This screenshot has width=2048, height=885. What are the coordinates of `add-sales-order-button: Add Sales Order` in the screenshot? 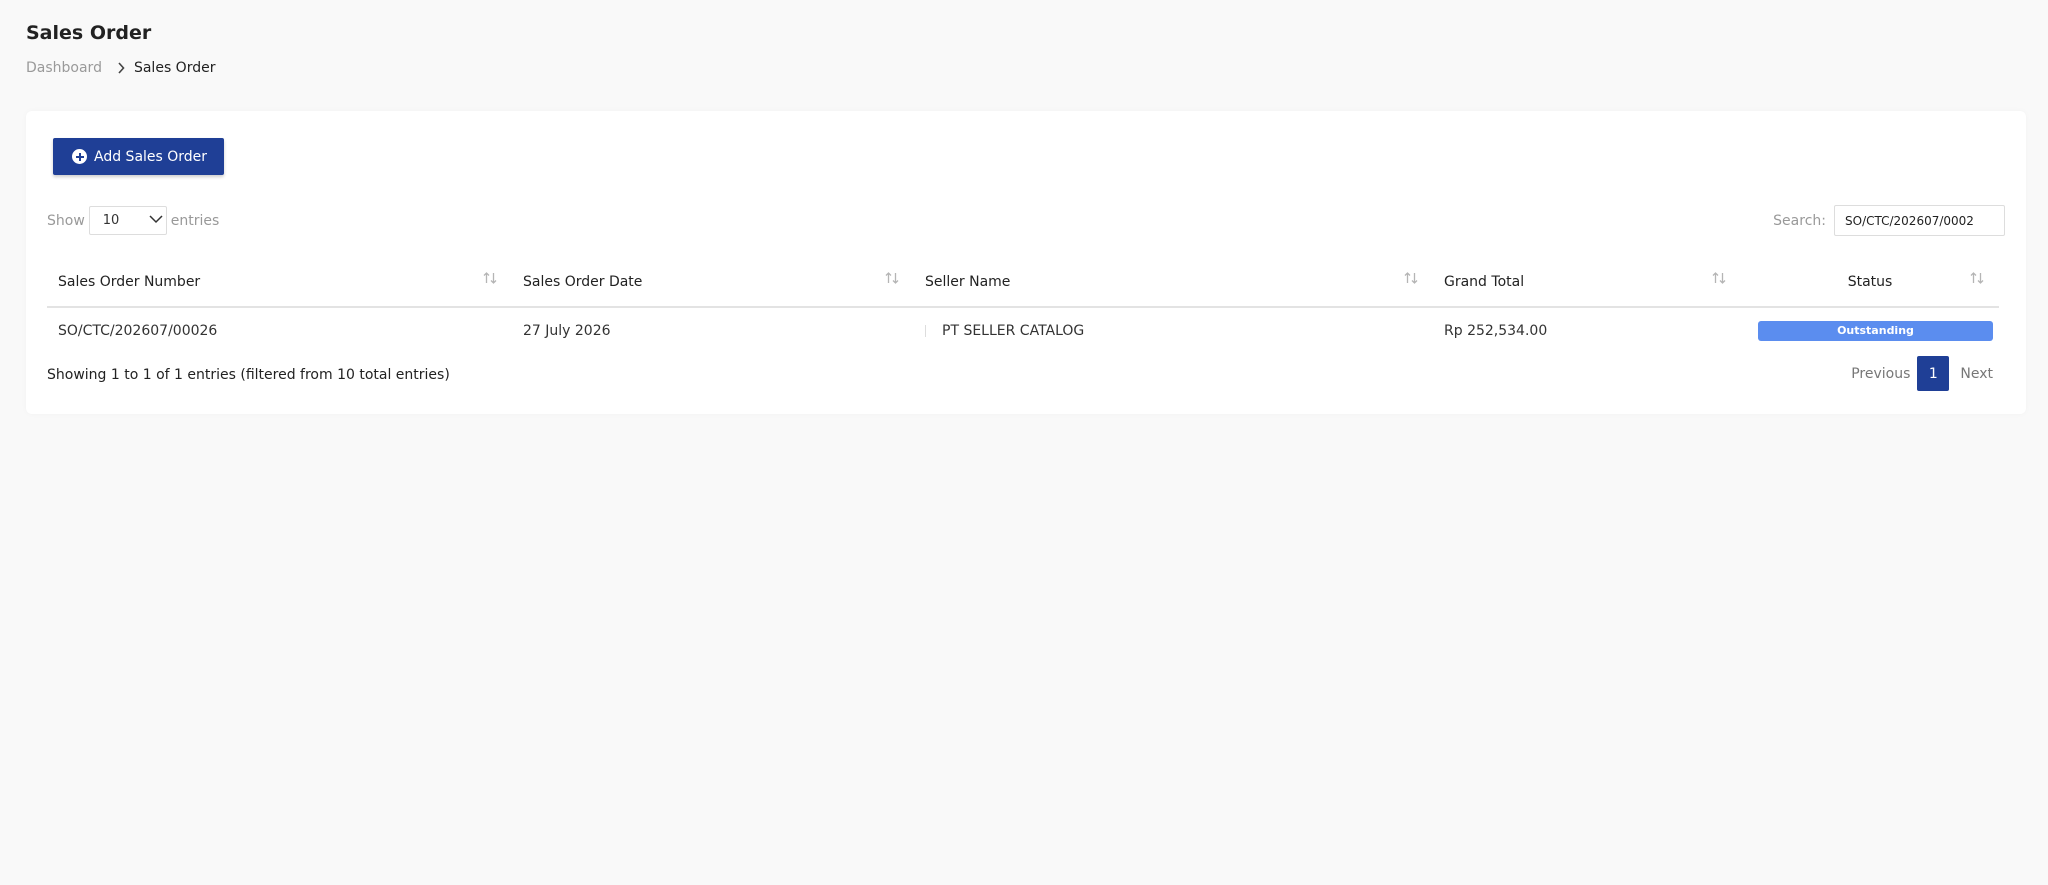 It's located at (138, 156).